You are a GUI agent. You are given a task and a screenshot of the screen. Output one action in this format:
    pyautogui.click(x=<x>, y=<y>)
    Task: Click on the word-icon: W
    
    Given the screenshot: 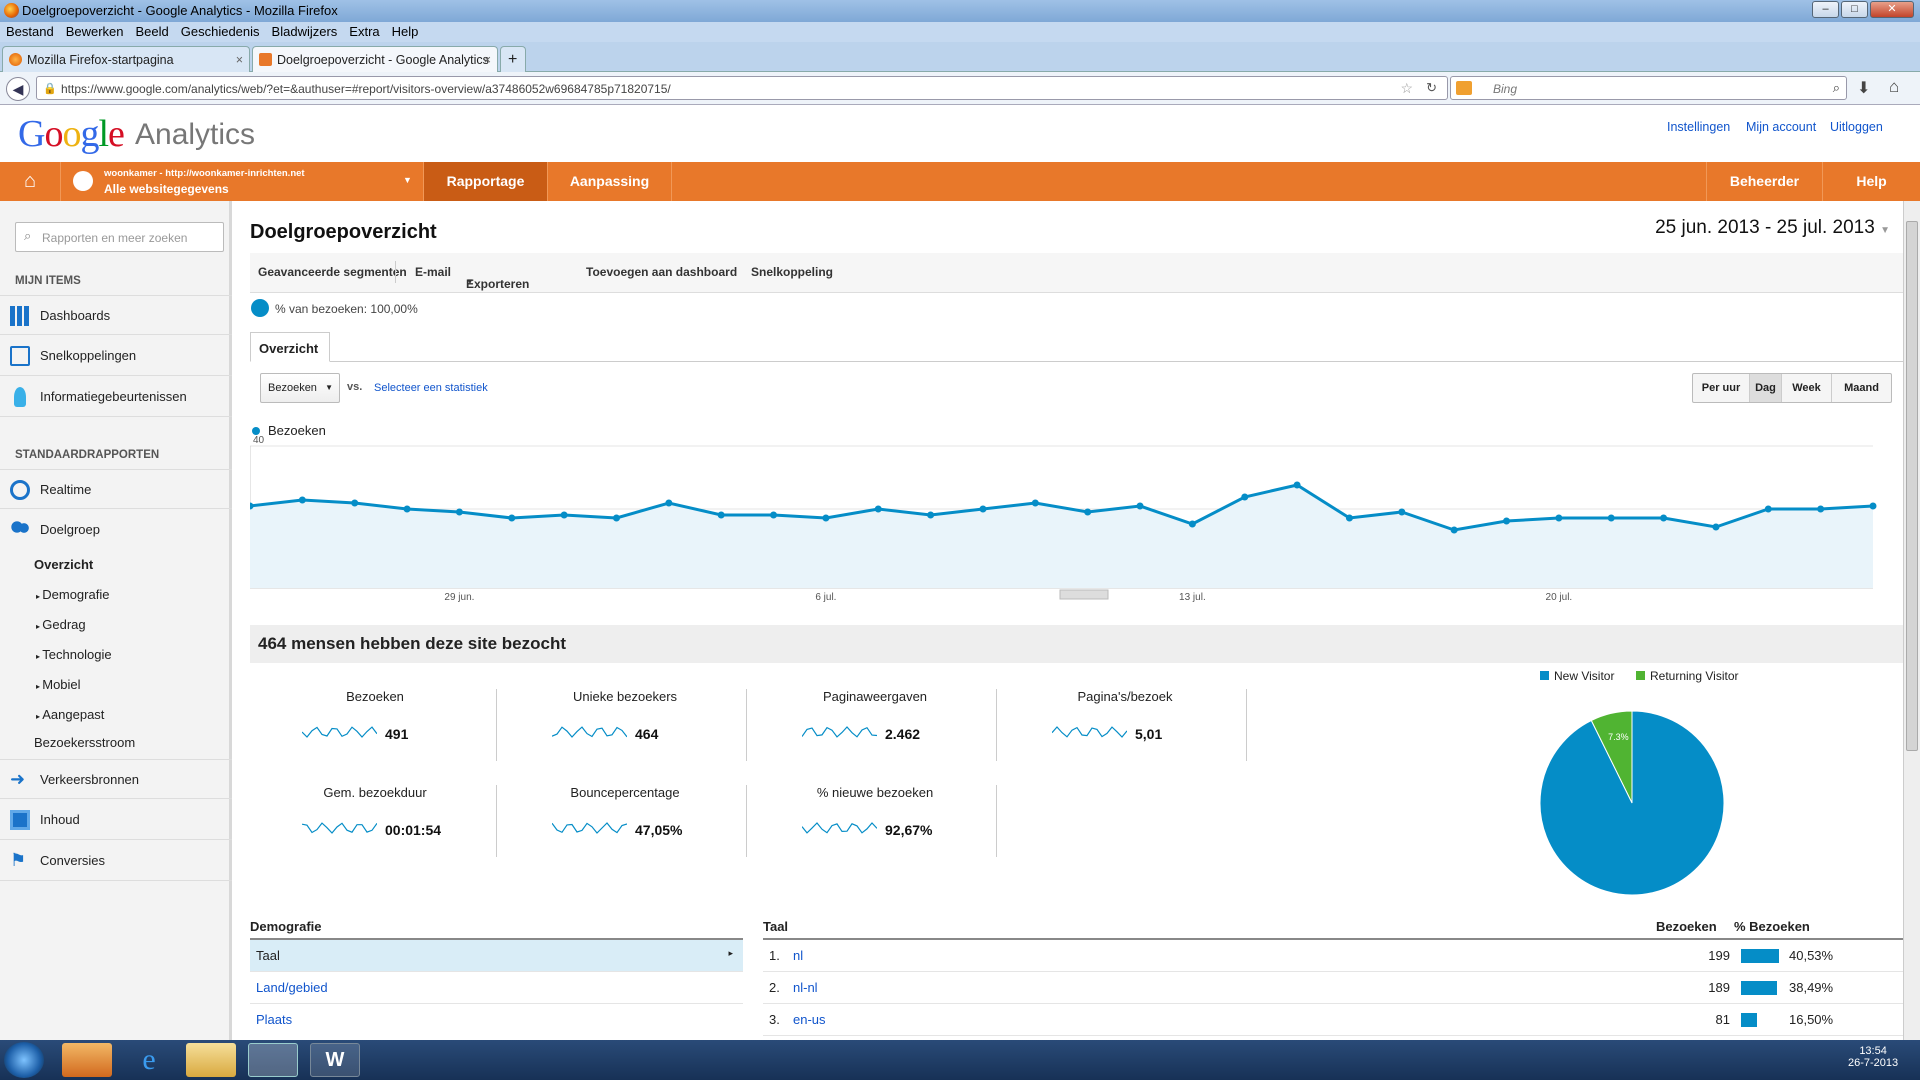 What is the action you would take?
    pyautogui.click(x=335, y=1060)
    